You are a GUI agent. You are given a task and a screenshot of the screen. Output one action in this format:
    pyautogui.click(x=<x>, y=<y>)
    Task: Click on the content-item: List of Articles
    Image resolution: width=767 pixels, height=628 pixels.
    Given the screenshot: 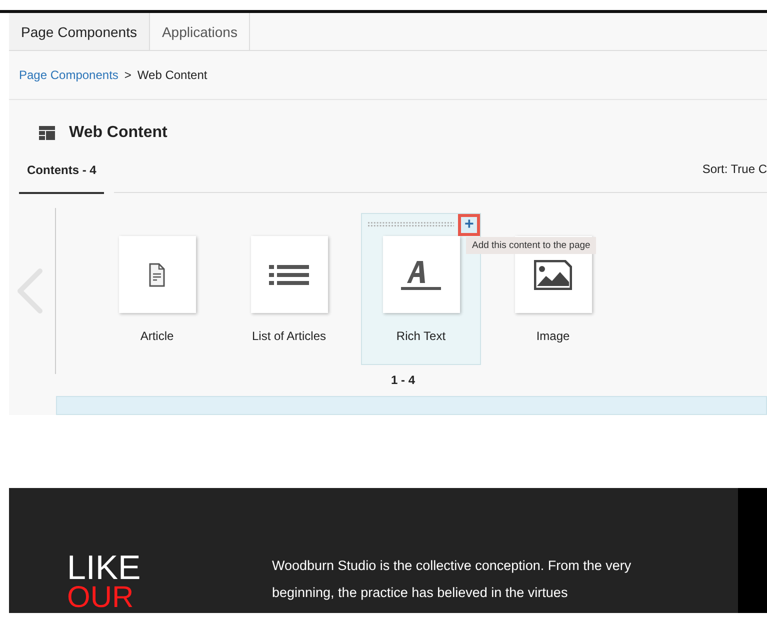 What is the action you would take?
    pyautogui.click(x=289, y=289)
    